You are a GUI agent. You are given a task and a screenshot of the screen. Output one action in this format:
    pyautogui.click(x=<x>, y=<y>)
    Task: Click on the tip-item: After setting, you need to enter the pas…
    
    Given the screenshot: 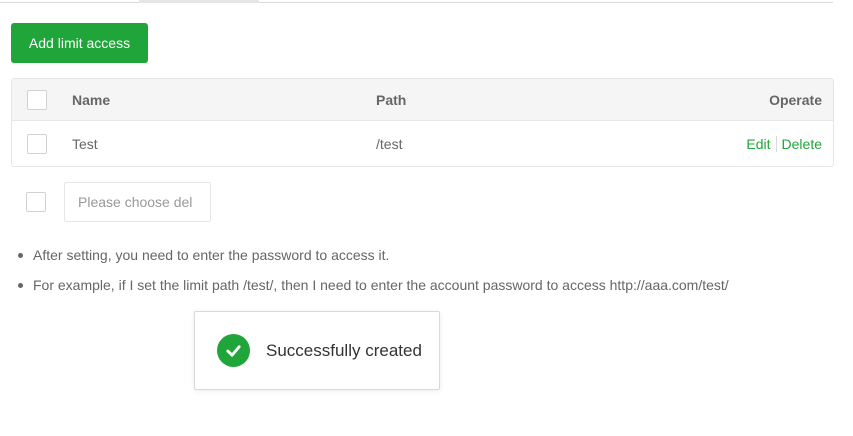 What is the action you would take?
    pyautogui.click(x=373, y=260)
    